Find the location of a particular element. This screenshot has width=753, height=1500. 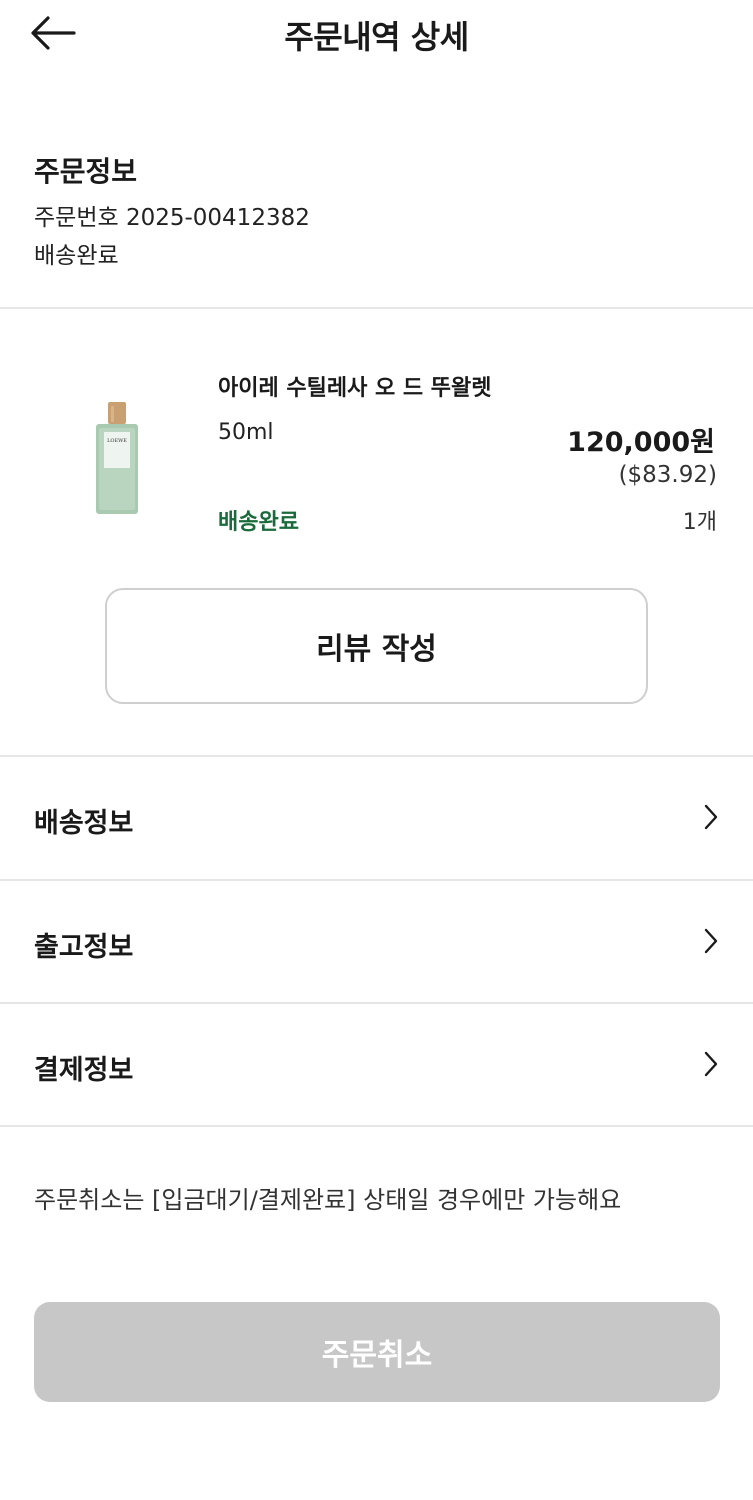

page-title: 주문내역 상세 is located at coordinates (376, 37).